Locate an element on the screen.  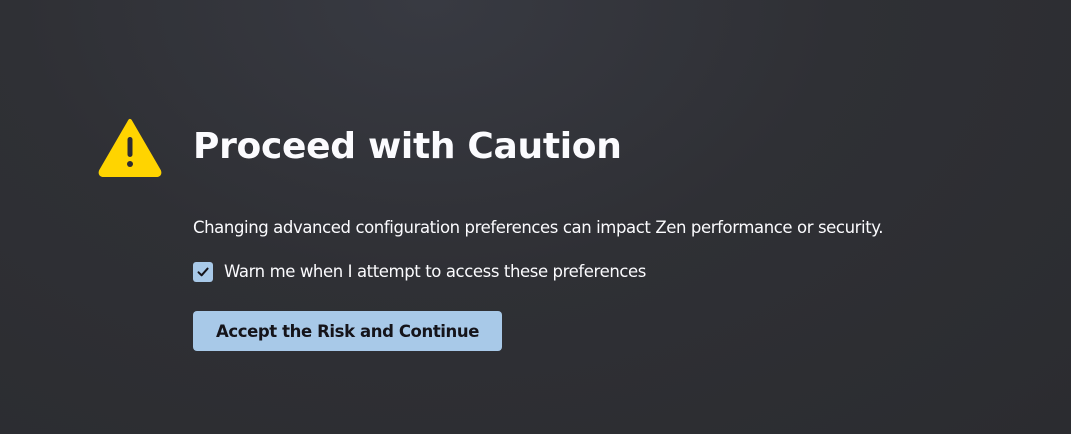
checkmark-icon is located at coordinates (203, 272).